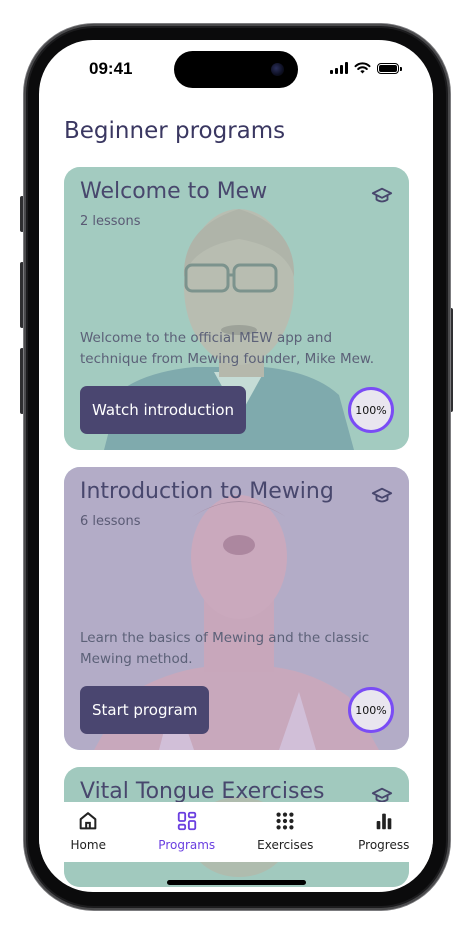 The image size is (473, 932). Describe the element at coordinates (145, 710) in the screenshot. I see `start-program-button: Start program` at that location.